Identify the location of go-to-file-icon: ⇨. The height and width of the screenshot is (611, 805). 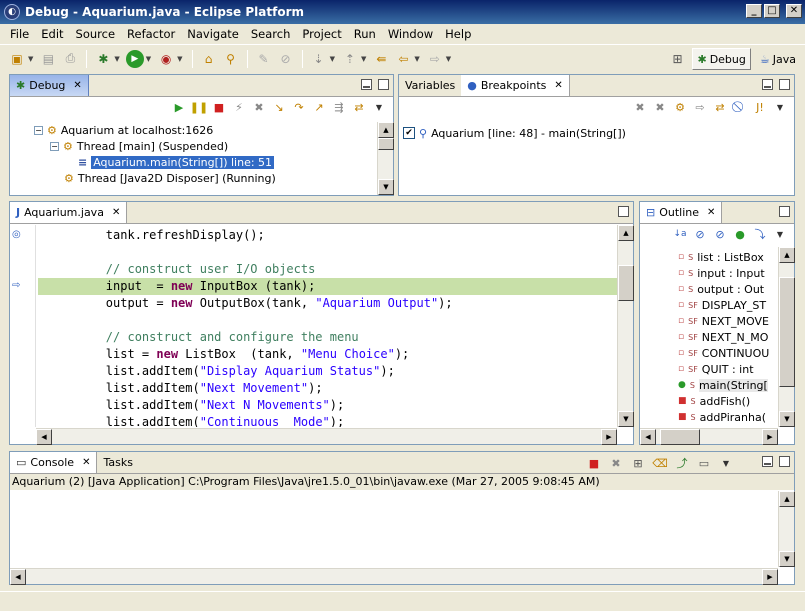
(700, 107).